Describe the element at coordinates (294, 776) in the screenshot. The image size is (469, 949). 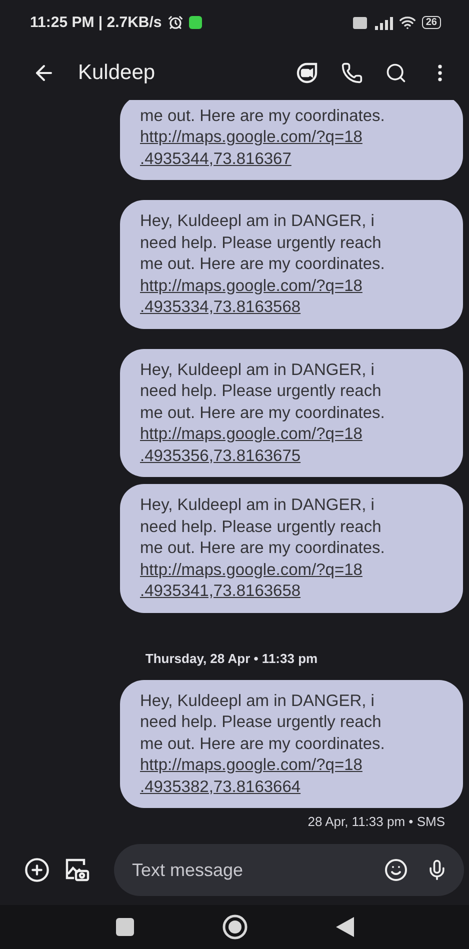
I see `map-link: http://maps.google.com/?q=18 .4935382,73.8163664` at that location.